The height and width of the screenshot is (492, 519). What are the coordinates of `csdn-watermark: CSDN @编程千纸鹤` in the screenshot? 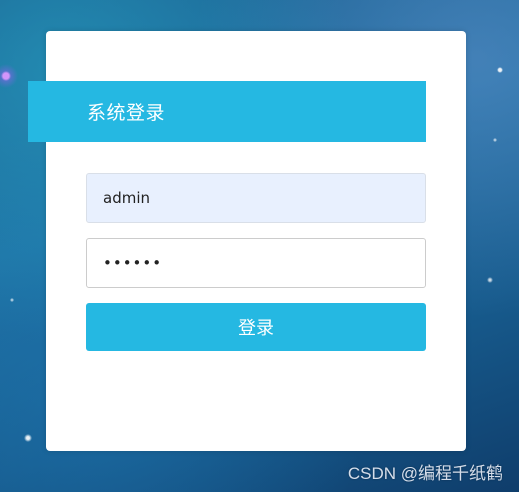 It's located at (425, 473).